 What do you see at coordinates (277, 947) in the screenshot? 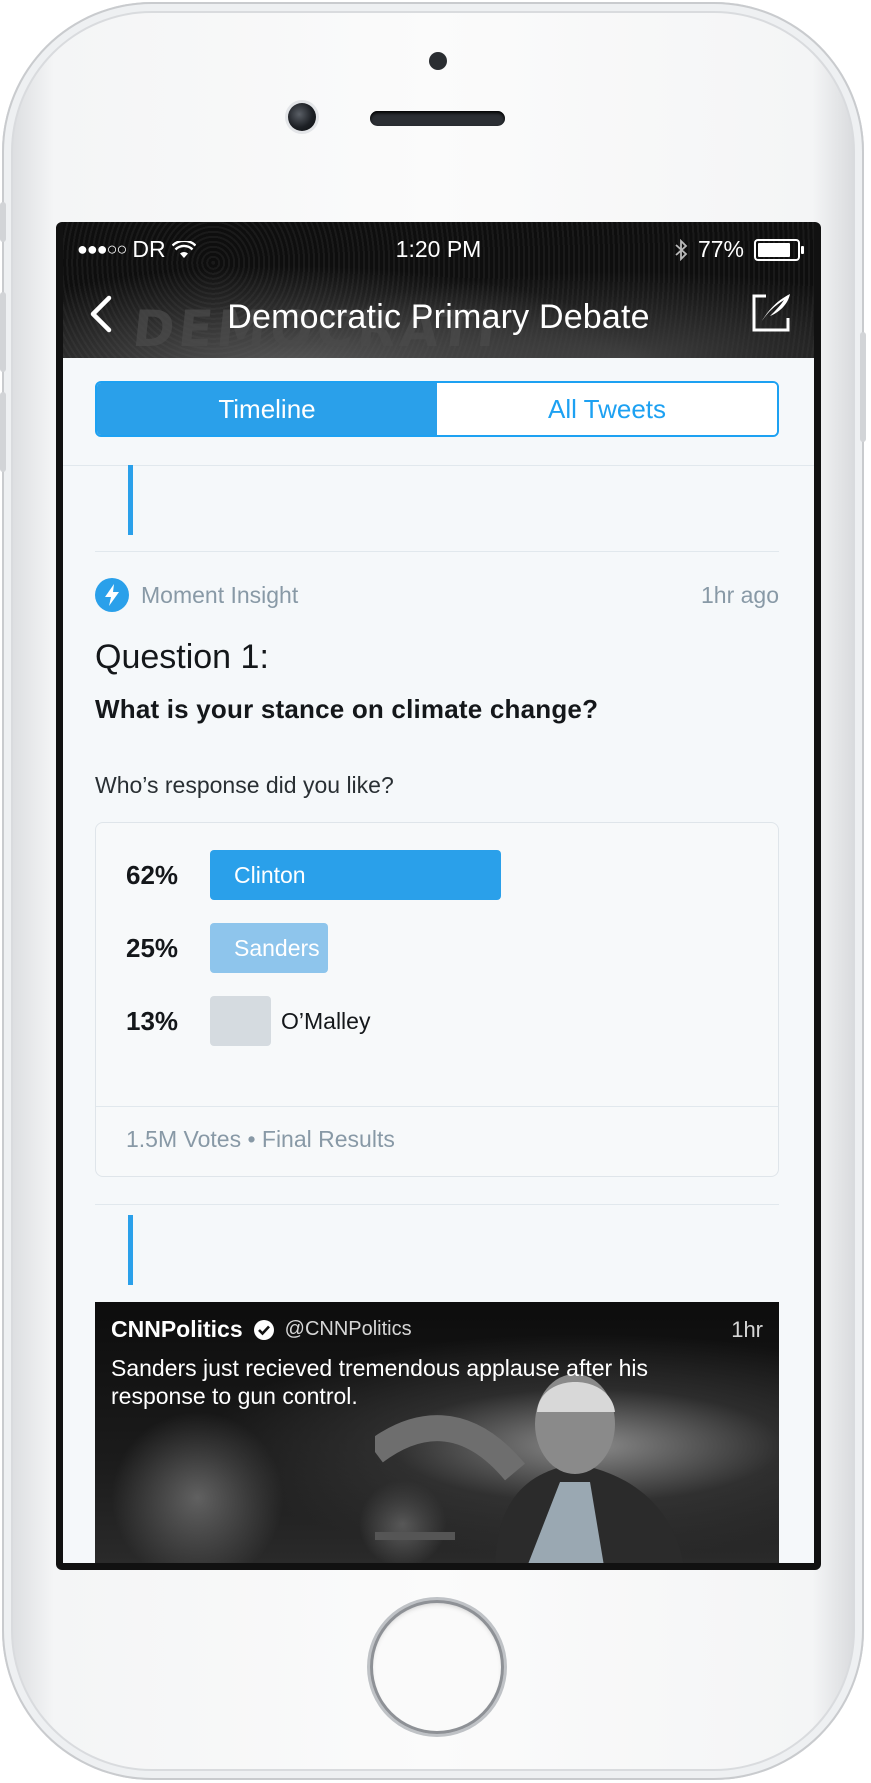
I see `poll-choice-label: Sanders` at bounding box center [277, 947].